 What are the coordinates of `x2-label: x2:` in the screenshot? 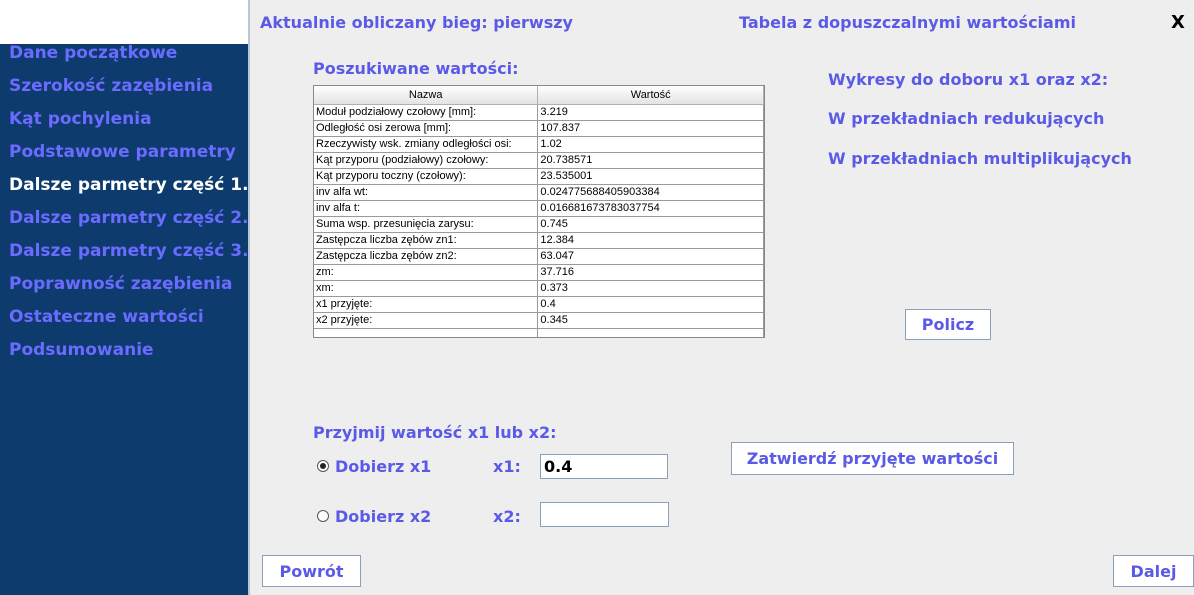 It's located at (507, 516).